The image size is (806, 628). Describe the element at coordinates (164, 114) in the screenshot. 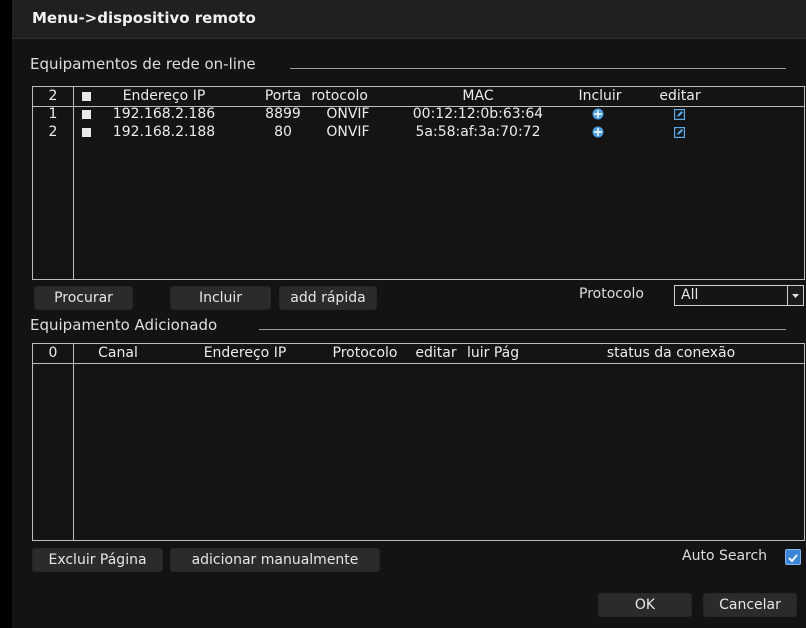

I see `row-ip: 192.168.2.186` at that location.